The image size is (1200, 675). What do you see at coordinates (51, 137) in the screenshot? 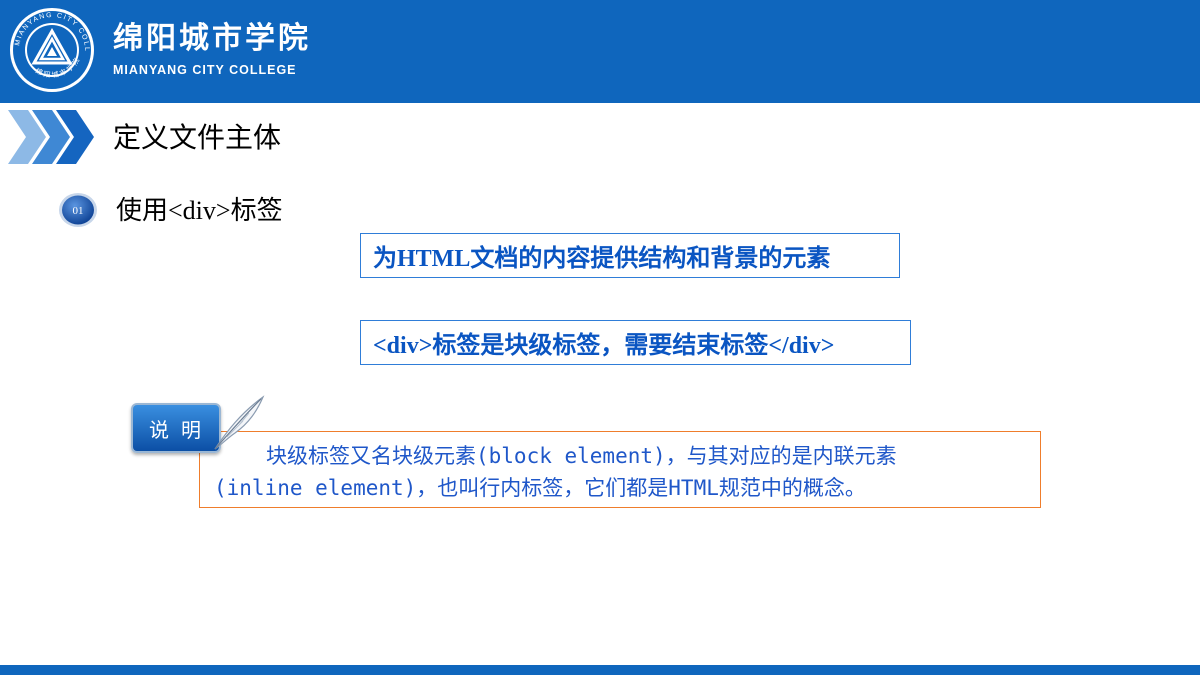
I see `triple-chevron-icon` at bounding box center [51, 137].